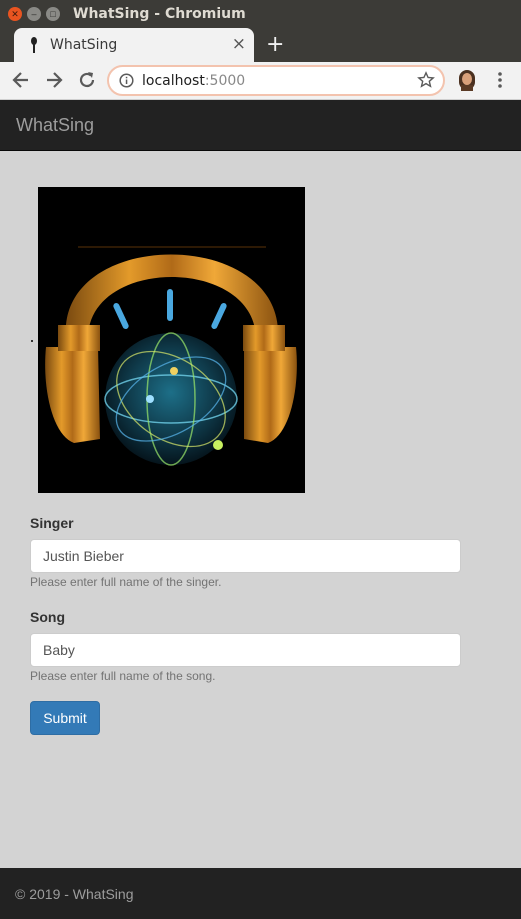 The image size is (521, 919). Describe the element at coordinates (173, 81) in the screenshot. I see `url-host: localhost` at that location.